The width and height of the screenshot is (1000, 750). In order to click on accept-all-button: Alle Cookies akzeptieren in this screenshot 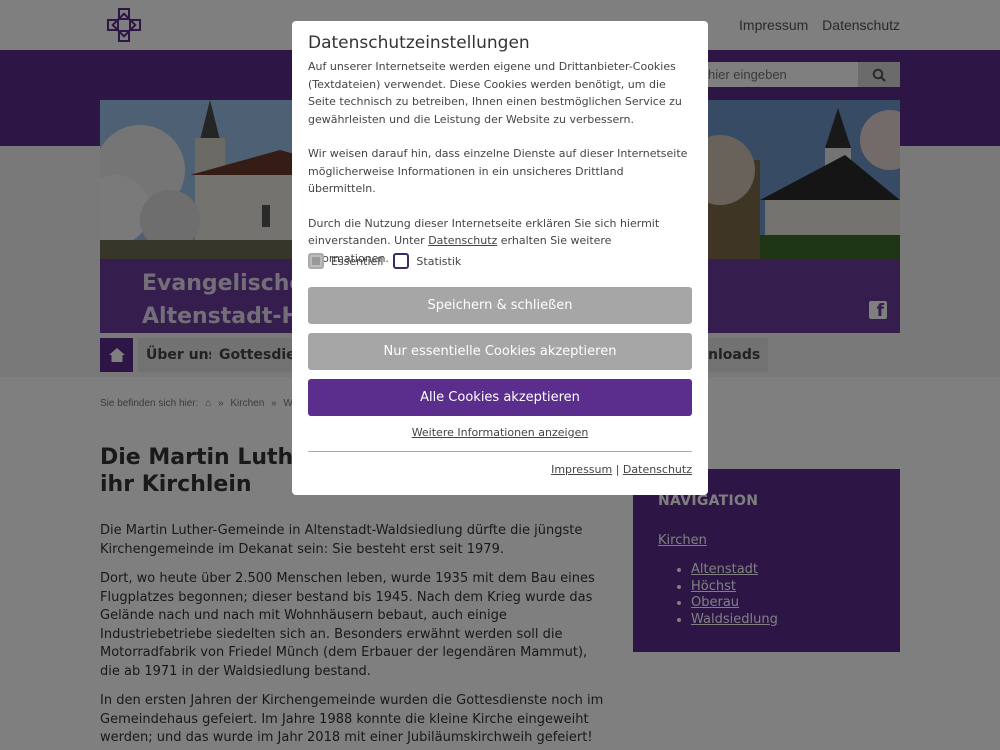, I will do `click(500, 397)`.